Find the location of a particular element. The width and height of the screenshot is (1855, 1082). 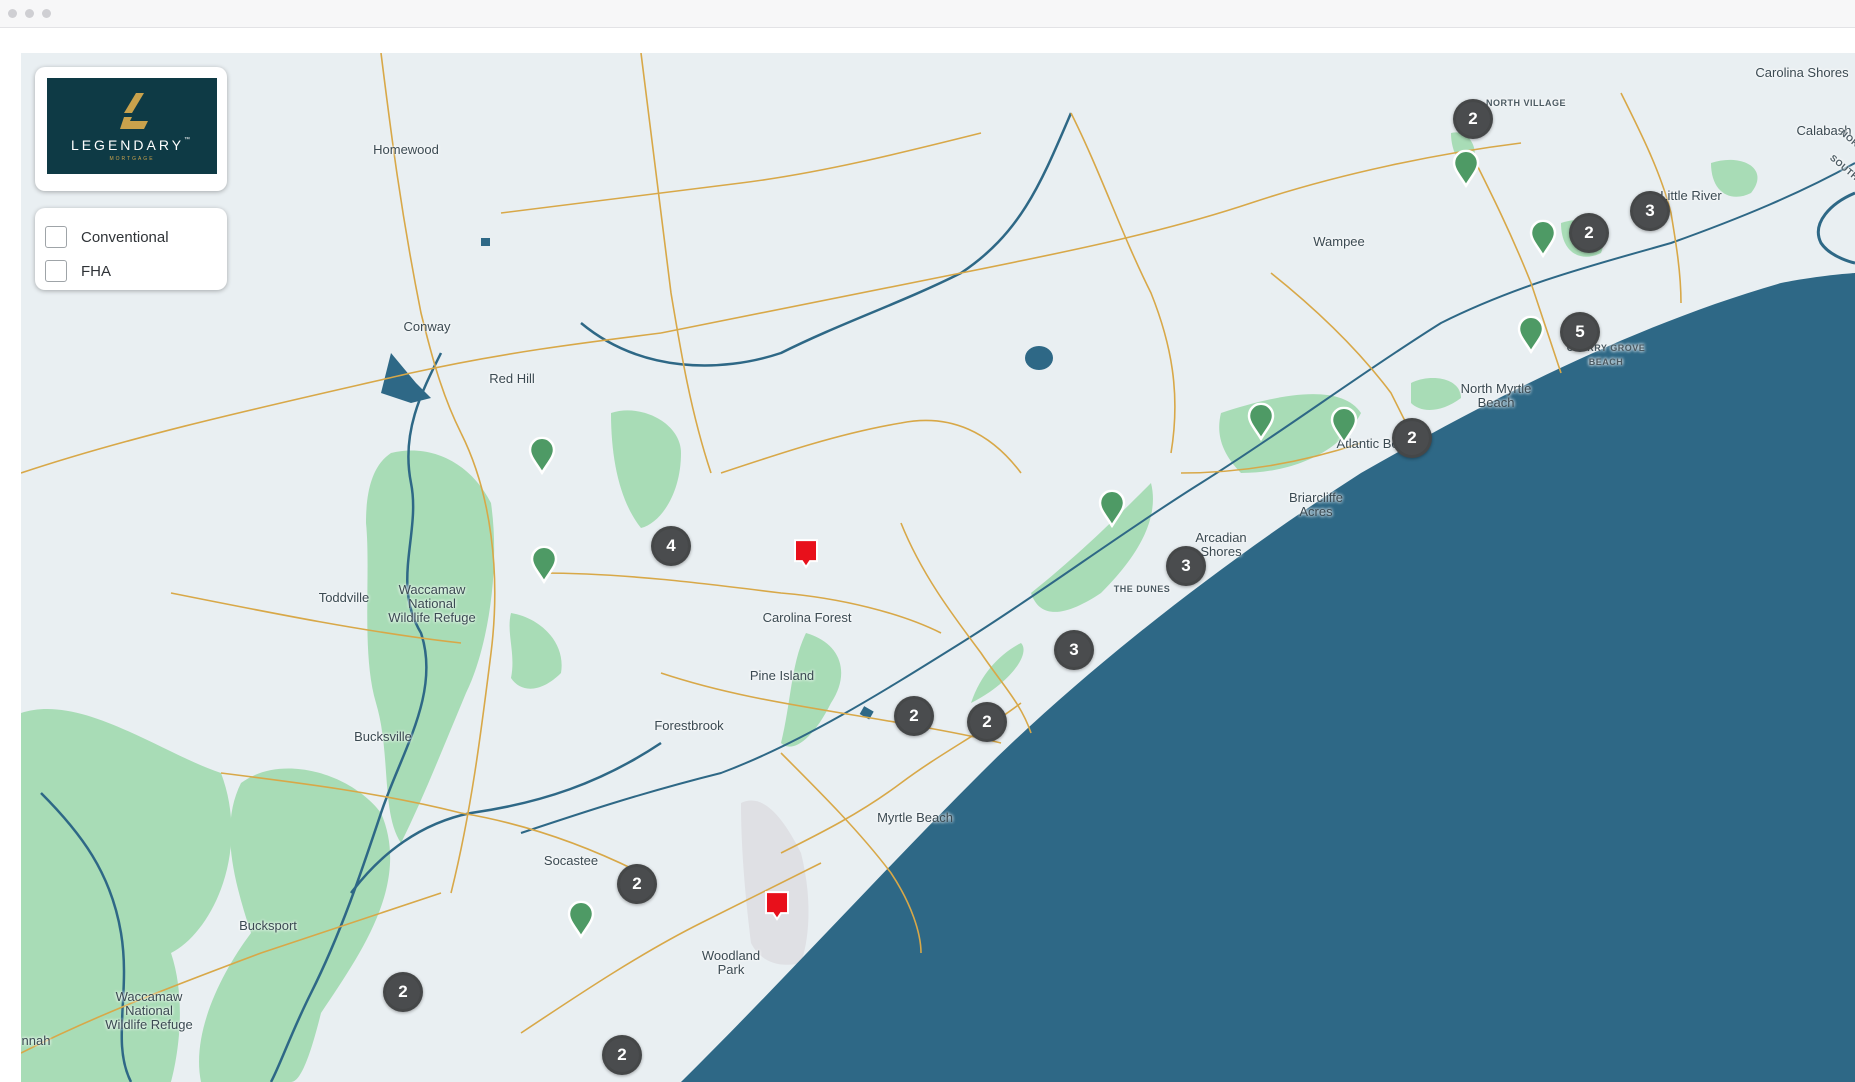

airport-area is located at coordinates (775, 882).